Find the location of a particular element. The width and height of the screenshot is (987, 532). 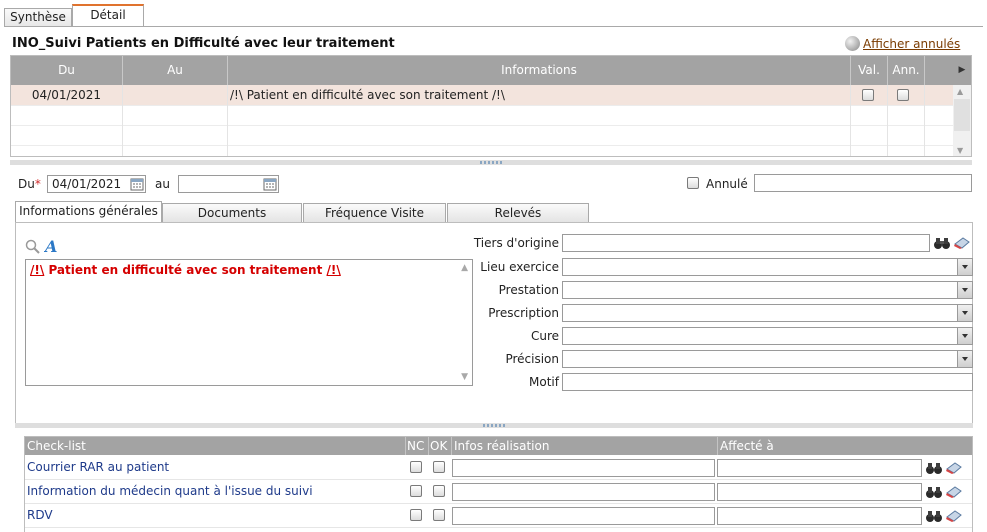

column-informations: Informations is located at coordinates (539, 70).